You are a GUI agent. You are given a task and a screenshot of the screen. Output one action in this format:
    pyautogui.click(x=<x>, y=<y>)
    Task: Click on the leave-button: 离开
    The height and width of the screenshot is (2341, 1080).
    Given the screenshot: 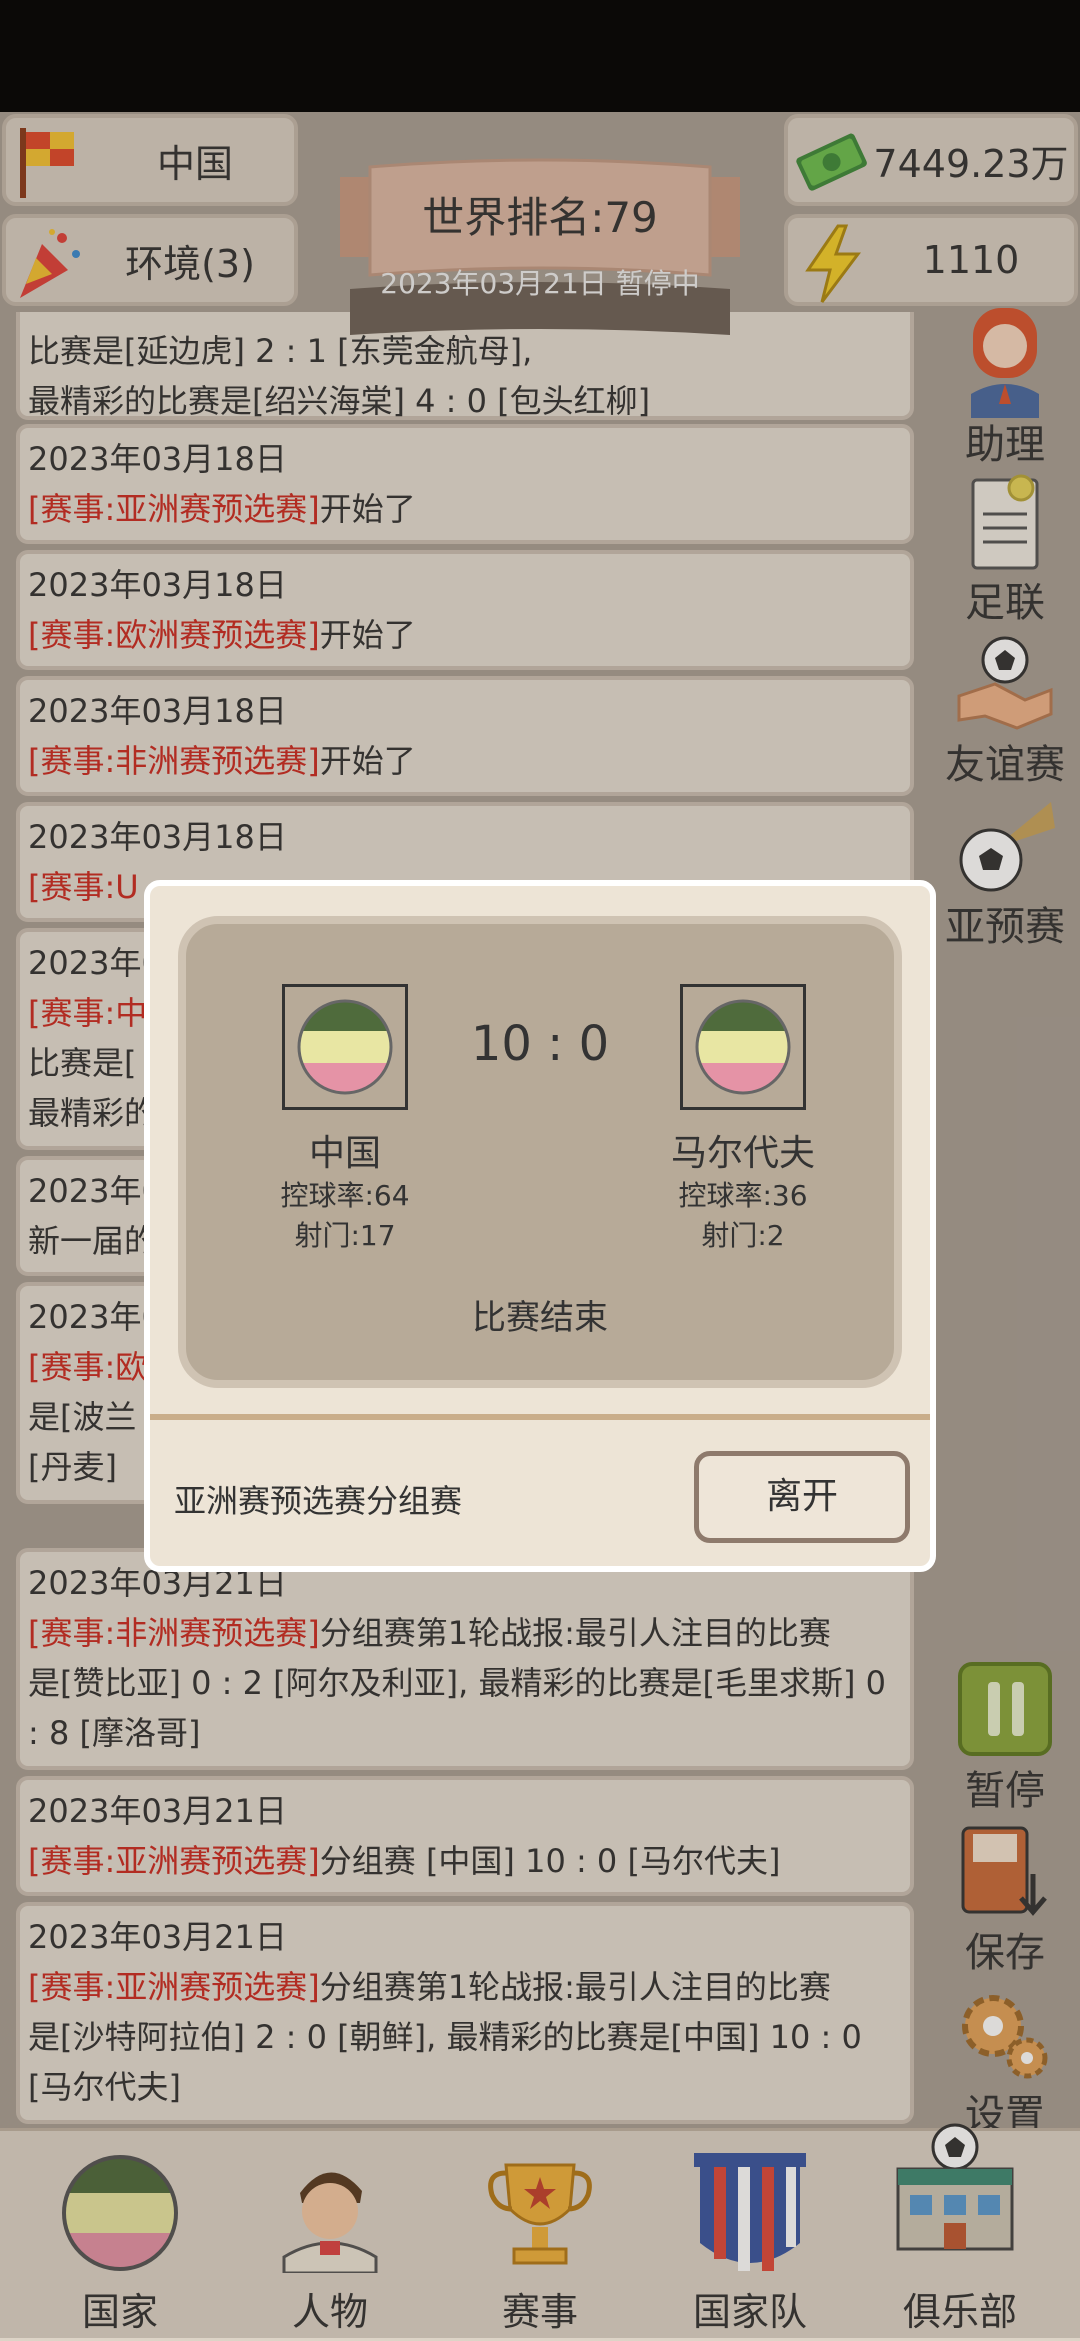 What is the action you would take?
    pyautogui.click(x=802, y=1497)
    